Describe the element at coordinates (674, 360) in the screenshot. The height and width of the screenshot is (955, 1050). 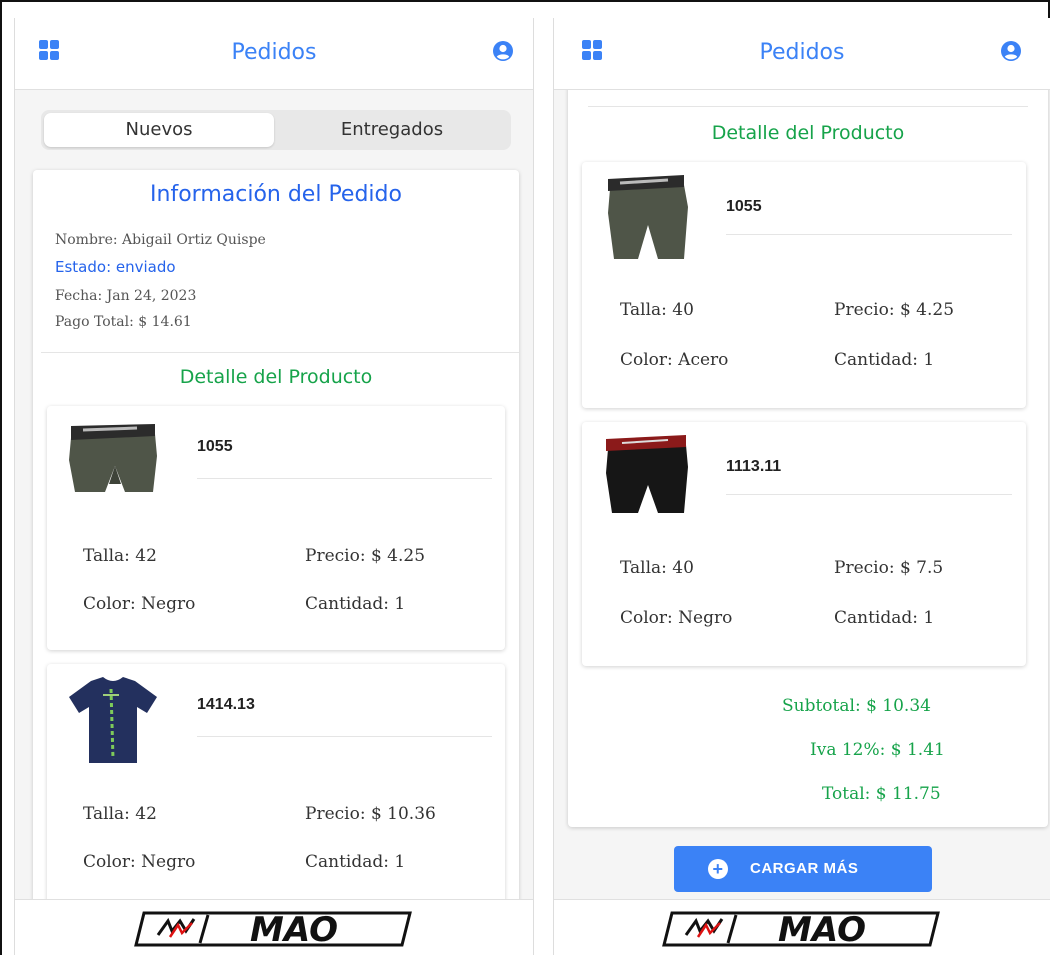
I see `product-color: Color: Acero` at that location.